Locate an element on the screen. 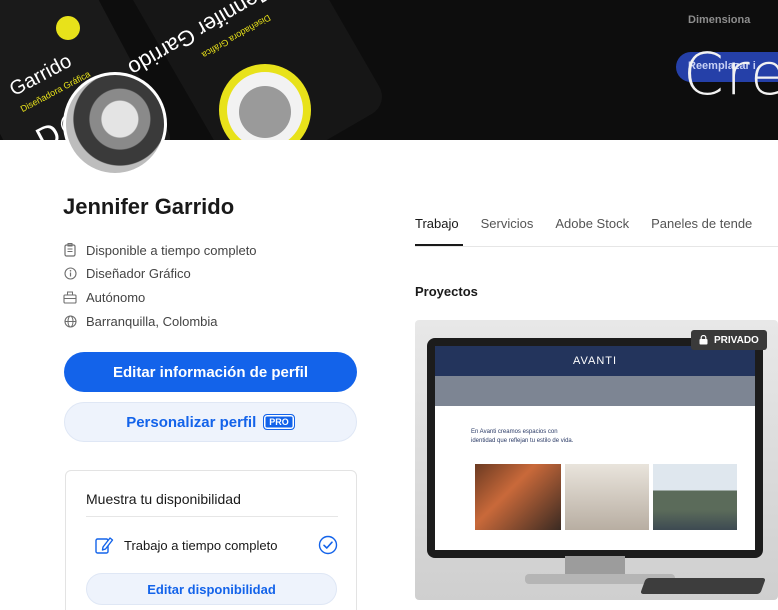 The height and width of the screenshot is (610, 778). screen-header: AVANTI is located at coordinates (595, 361).